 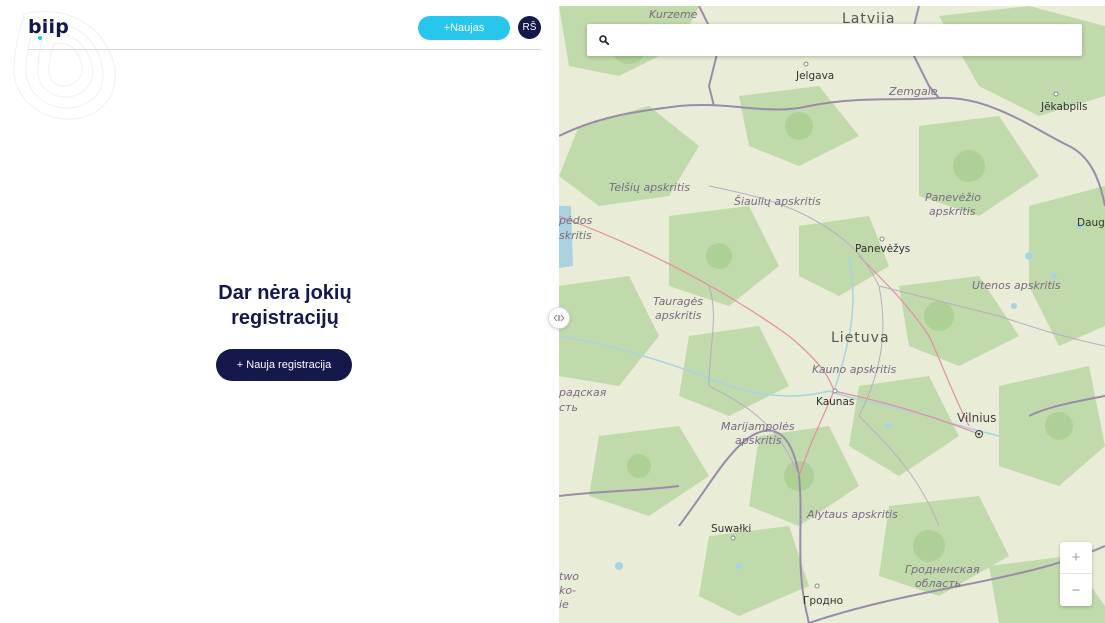 I want to click on zoom-out-button: −, so click(x=1076, y=590).